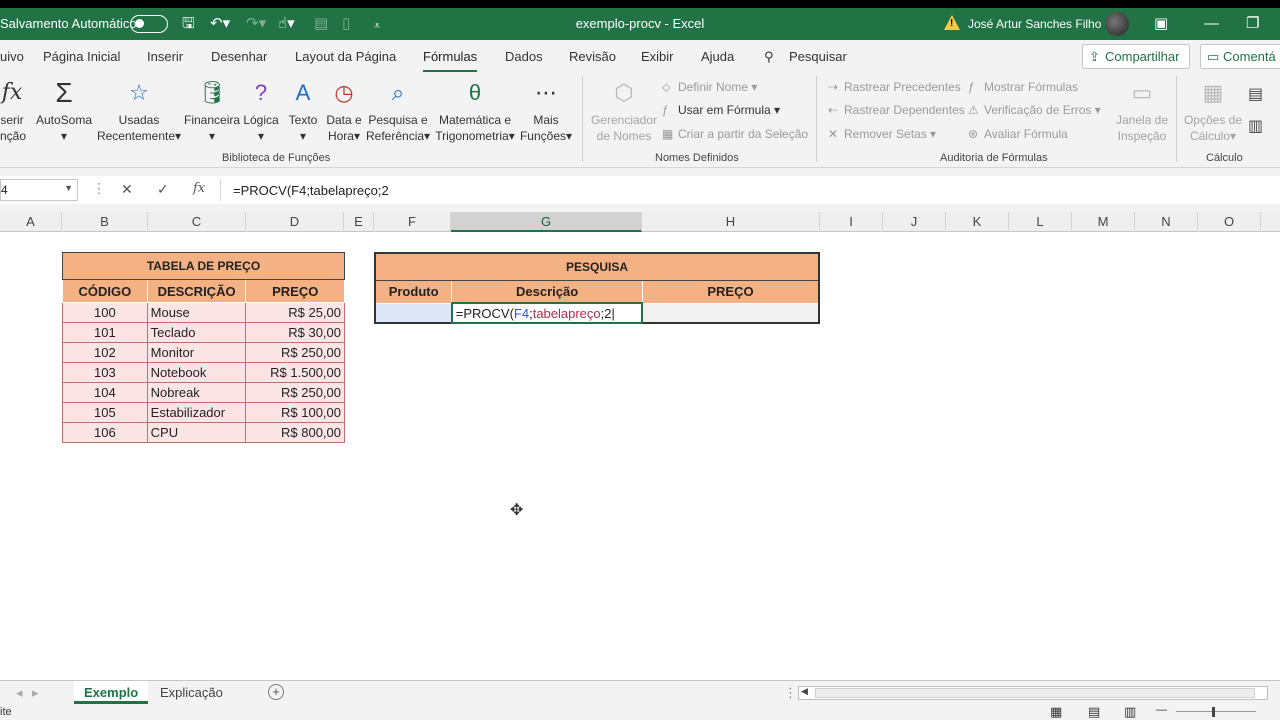 This screenshot has width=1280, height=720. What do you see at coordinates (952, 22) in the screenshot?
I see `warning-icon` at bounding box center [952, 22].